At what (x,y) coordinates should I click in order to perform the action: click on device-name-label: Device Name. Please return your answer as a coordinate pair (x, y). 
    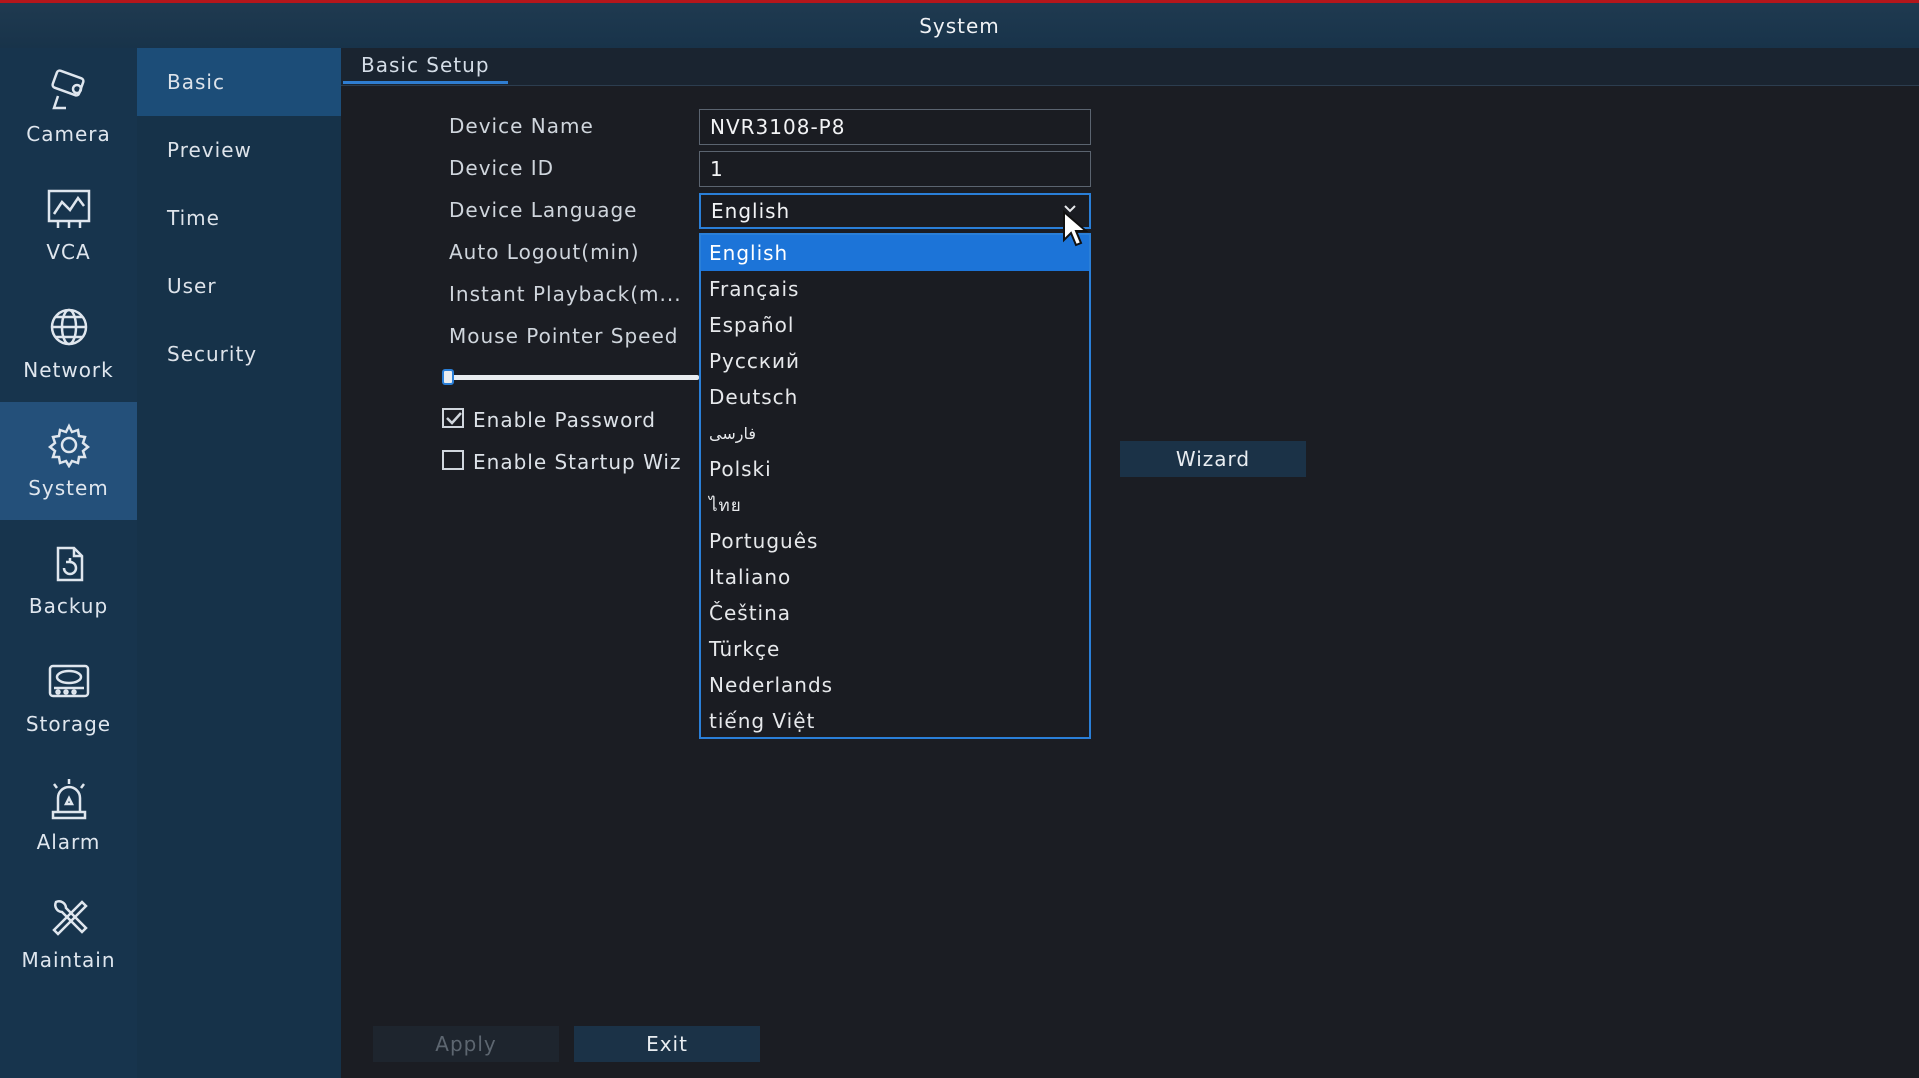
    Looking at the image, I should click on (521, 126).